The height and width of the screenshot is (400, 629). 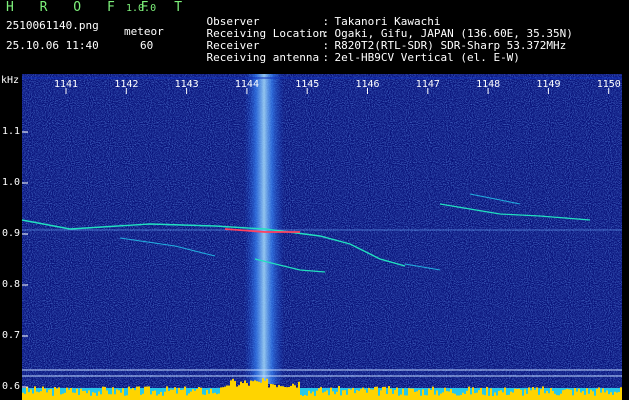 I want to click on y-tick-label: 0.7, so click(x=11, y=335).